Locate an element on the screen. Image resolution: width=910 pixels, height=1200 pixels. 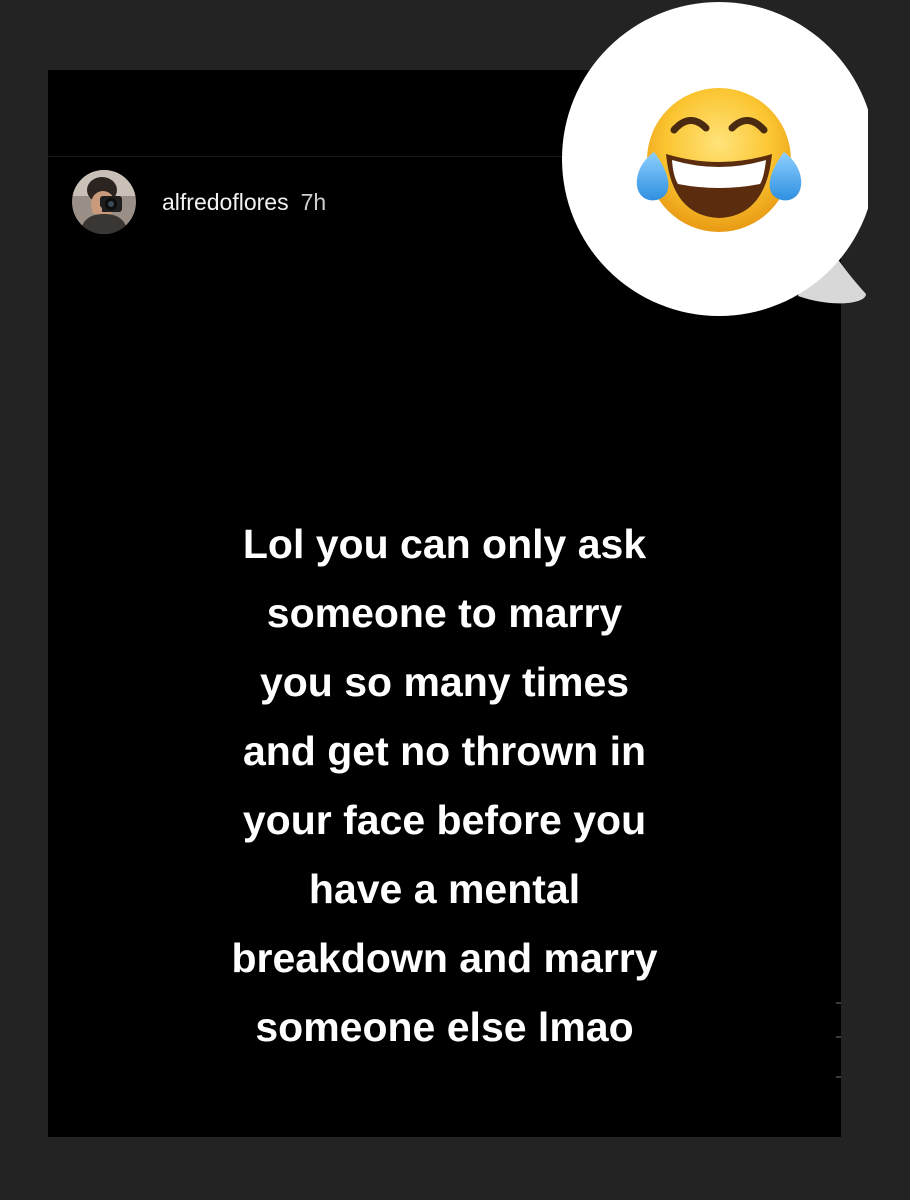
speech-bubble-icon is located at coordinates (715, 159).